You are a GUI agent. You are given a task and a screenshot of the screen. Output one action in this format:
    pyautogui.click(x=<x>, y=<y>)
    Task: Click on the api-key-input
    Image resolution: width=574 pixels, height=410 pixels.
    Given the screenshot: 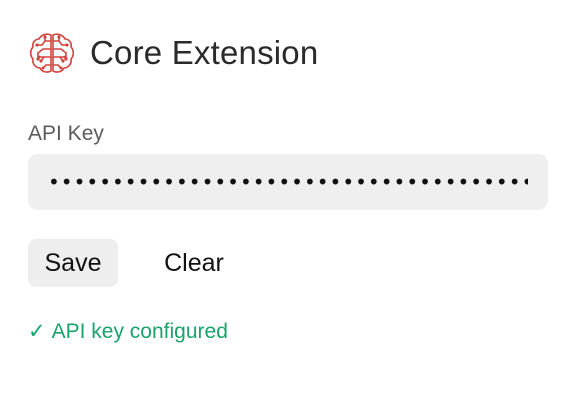 What is the action you would take?
    pyautogui.click(x=288, y=182)
    